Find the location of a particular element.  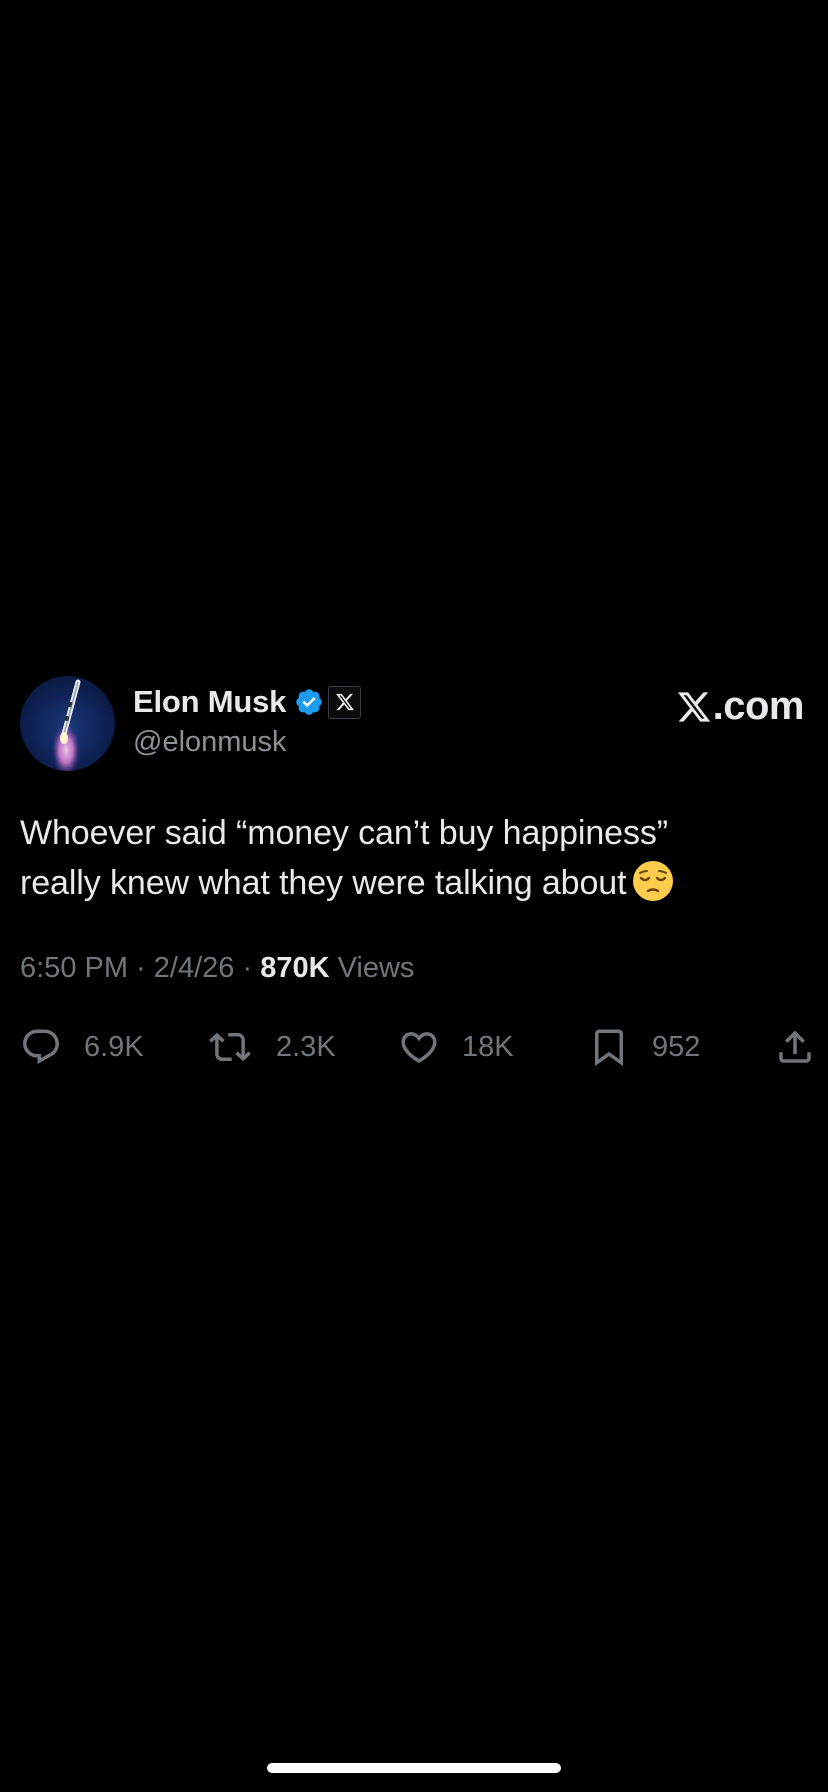

bookmark-button: 952 is located at coordinates (644, 1047).